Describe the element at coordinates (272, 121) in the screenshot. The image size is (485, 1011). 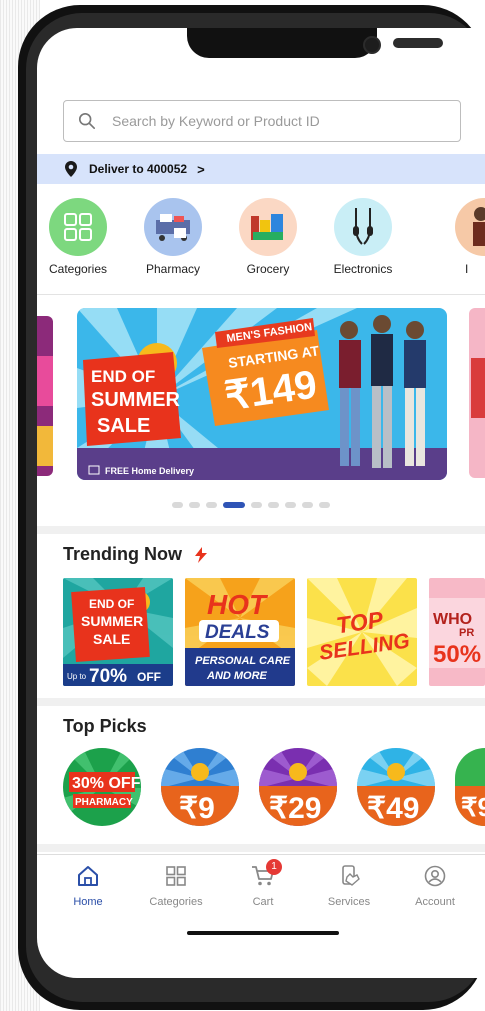
I see `search-input` at that location.